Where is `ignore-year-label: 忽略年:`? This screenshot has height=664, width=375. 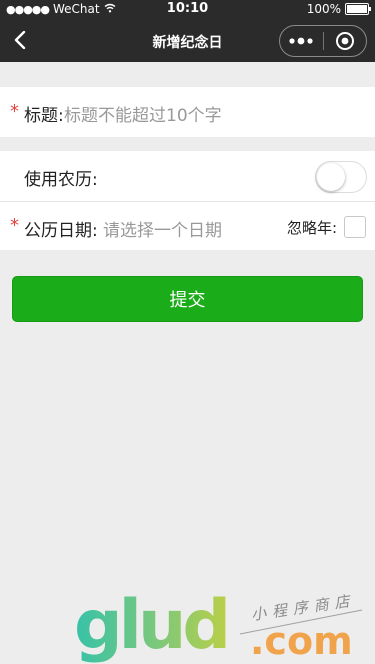
ignore-year-label: 忽略年: is located at coordinates (312, 228).